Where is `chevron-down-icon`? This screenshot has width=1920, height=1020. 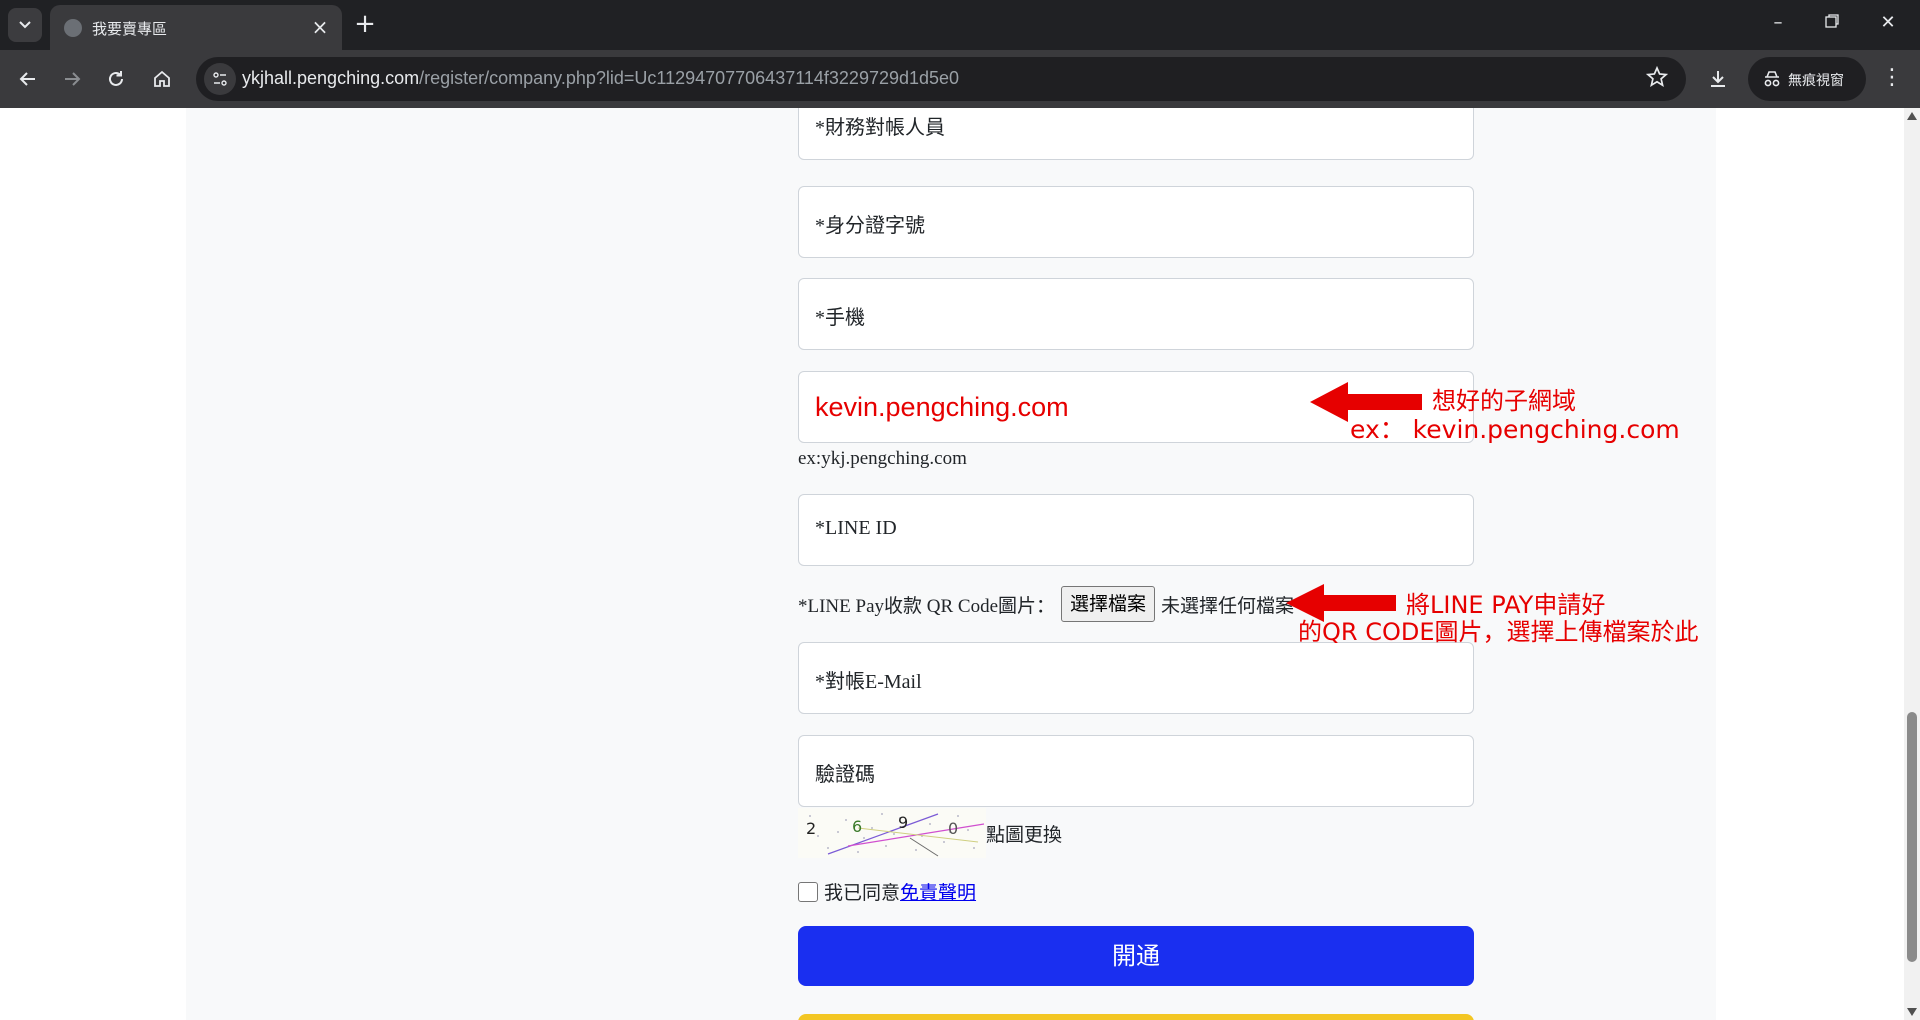
chevron-down-icon is located at coordinates (25, 25).